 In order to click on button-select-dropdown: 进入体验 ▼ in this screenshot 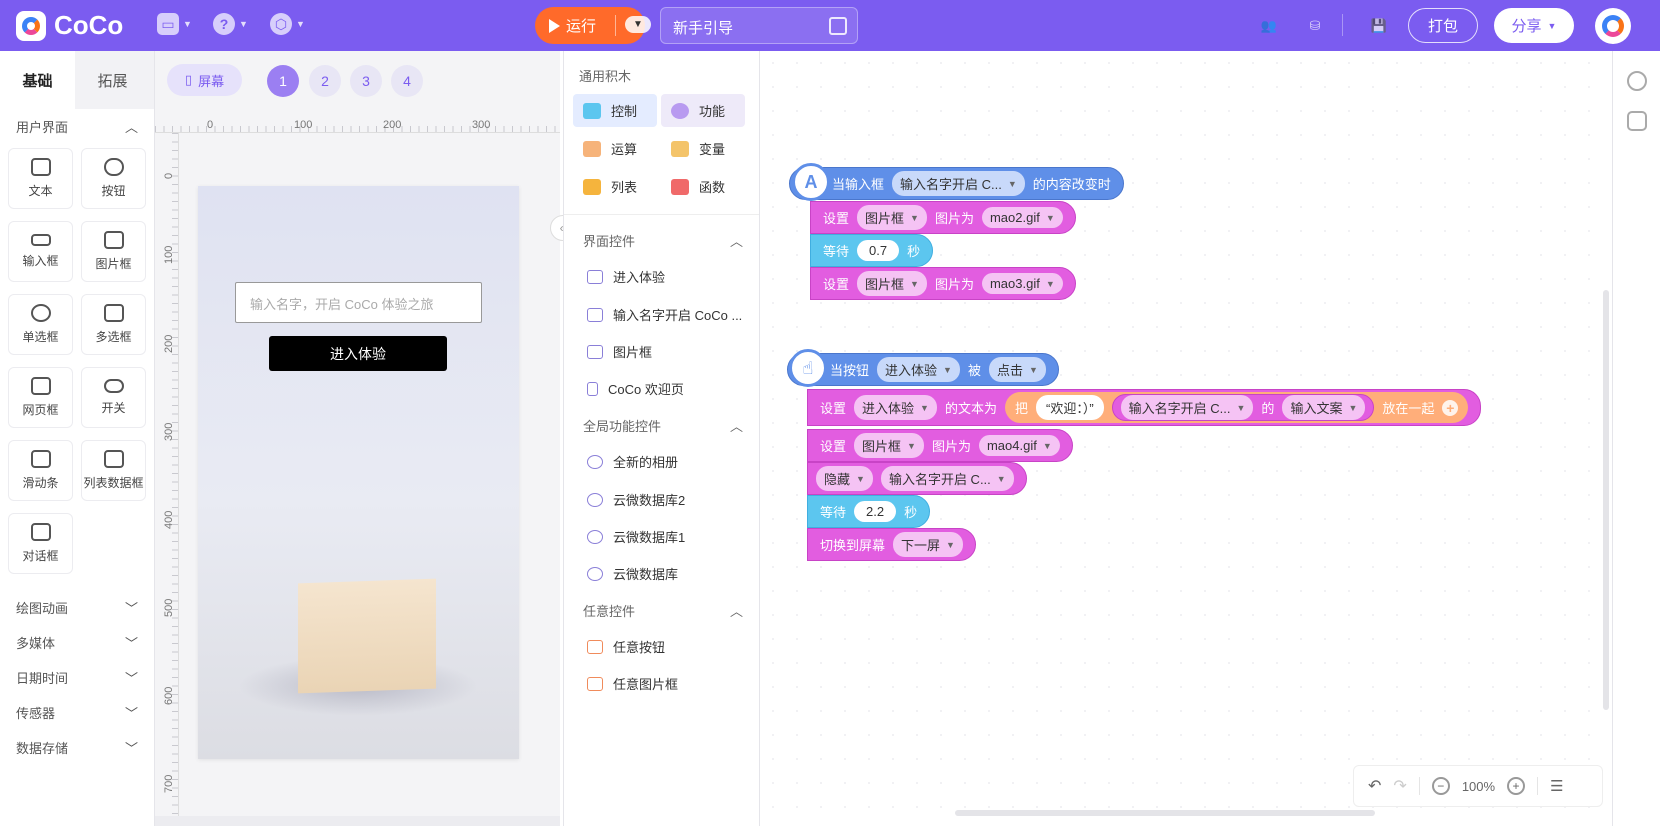, I will do `click(918, 369)`.